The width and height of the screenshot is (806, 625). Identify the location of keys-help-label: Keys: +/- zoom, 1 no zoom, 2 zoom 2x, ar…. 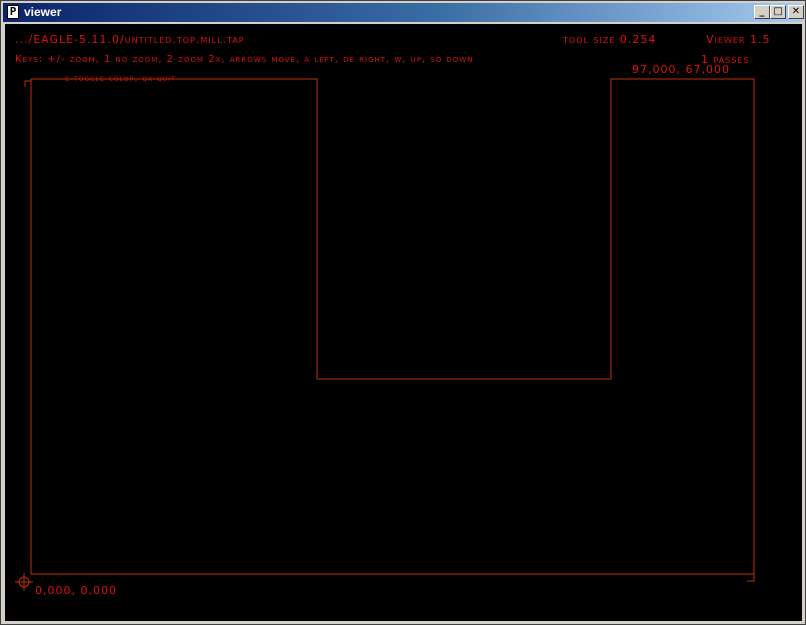
(244, 59).